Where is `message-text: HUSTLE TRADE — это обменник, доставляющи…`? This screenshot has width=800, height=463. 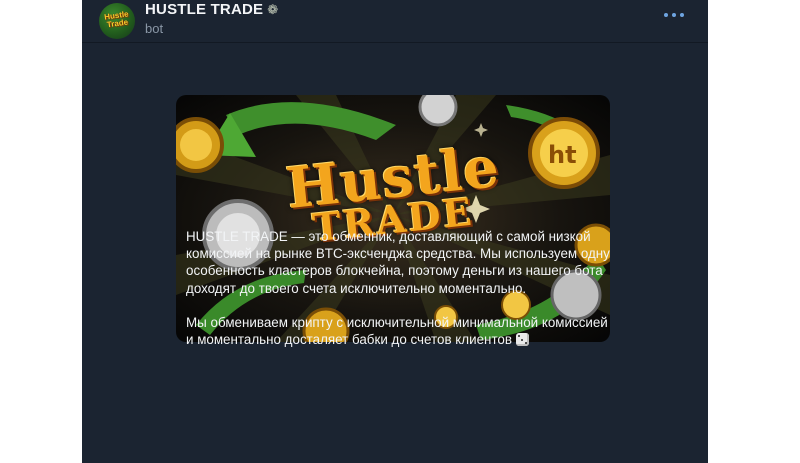
message-text: HUSTLE TRADE — это обменник, доставляющи… is located at coordinates (401, 288).